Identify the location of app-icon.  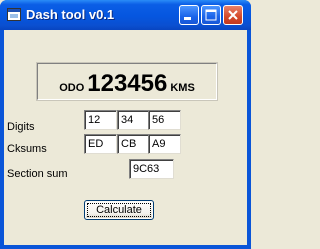
(14, 14).